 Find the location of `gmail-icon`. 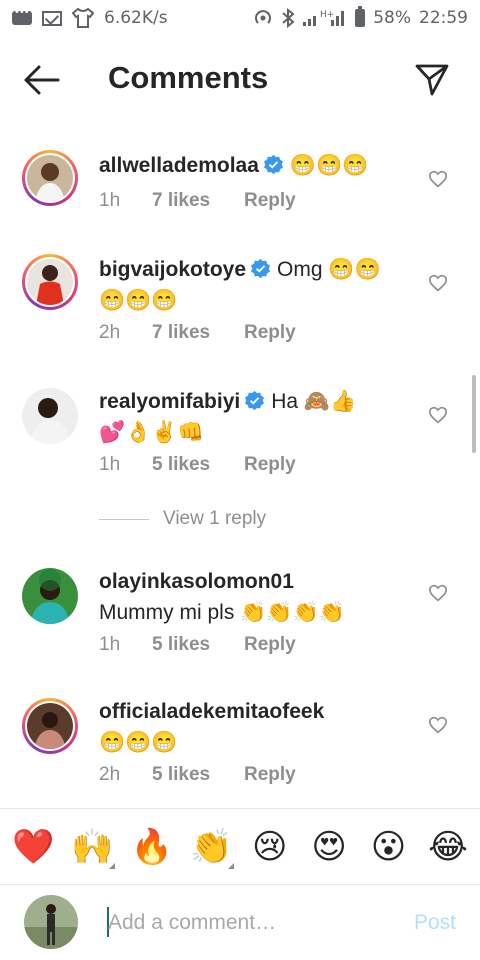

gmail-icon is located at coordinates (52, 18).